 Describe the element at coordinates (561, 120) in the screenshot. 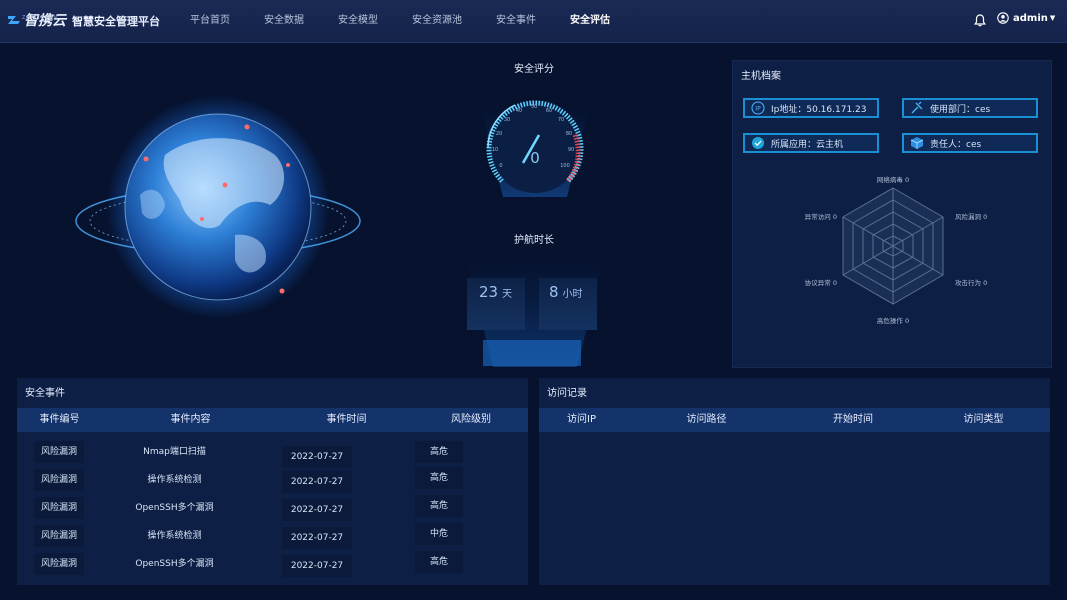

I see `gauge-tick-label: 70` at that location.